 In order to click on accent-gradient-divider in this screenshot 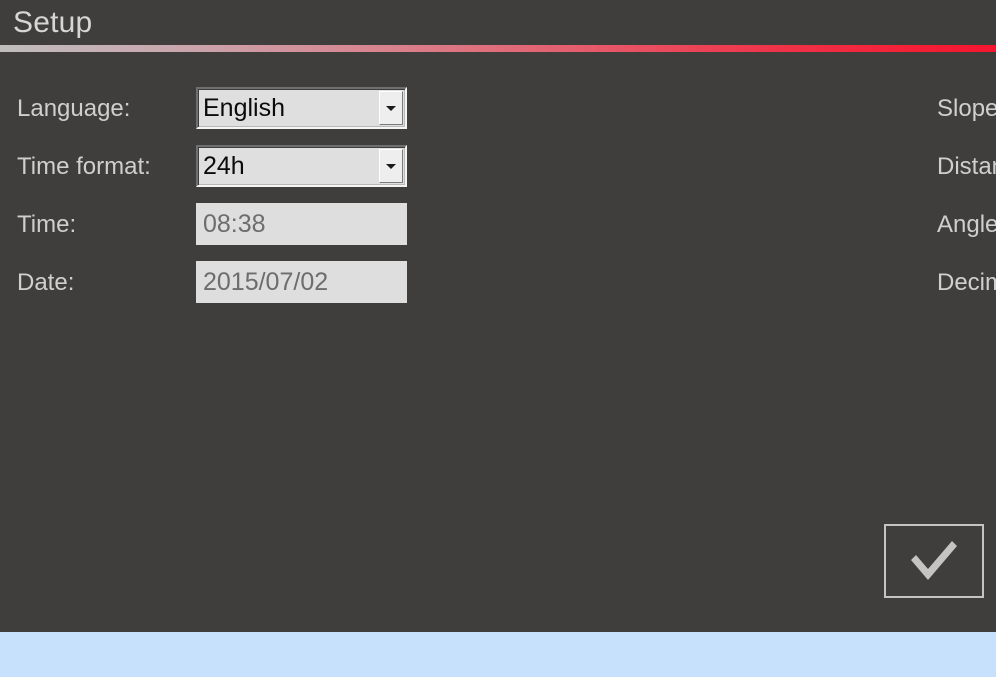, I will do `click(498, 48)`.